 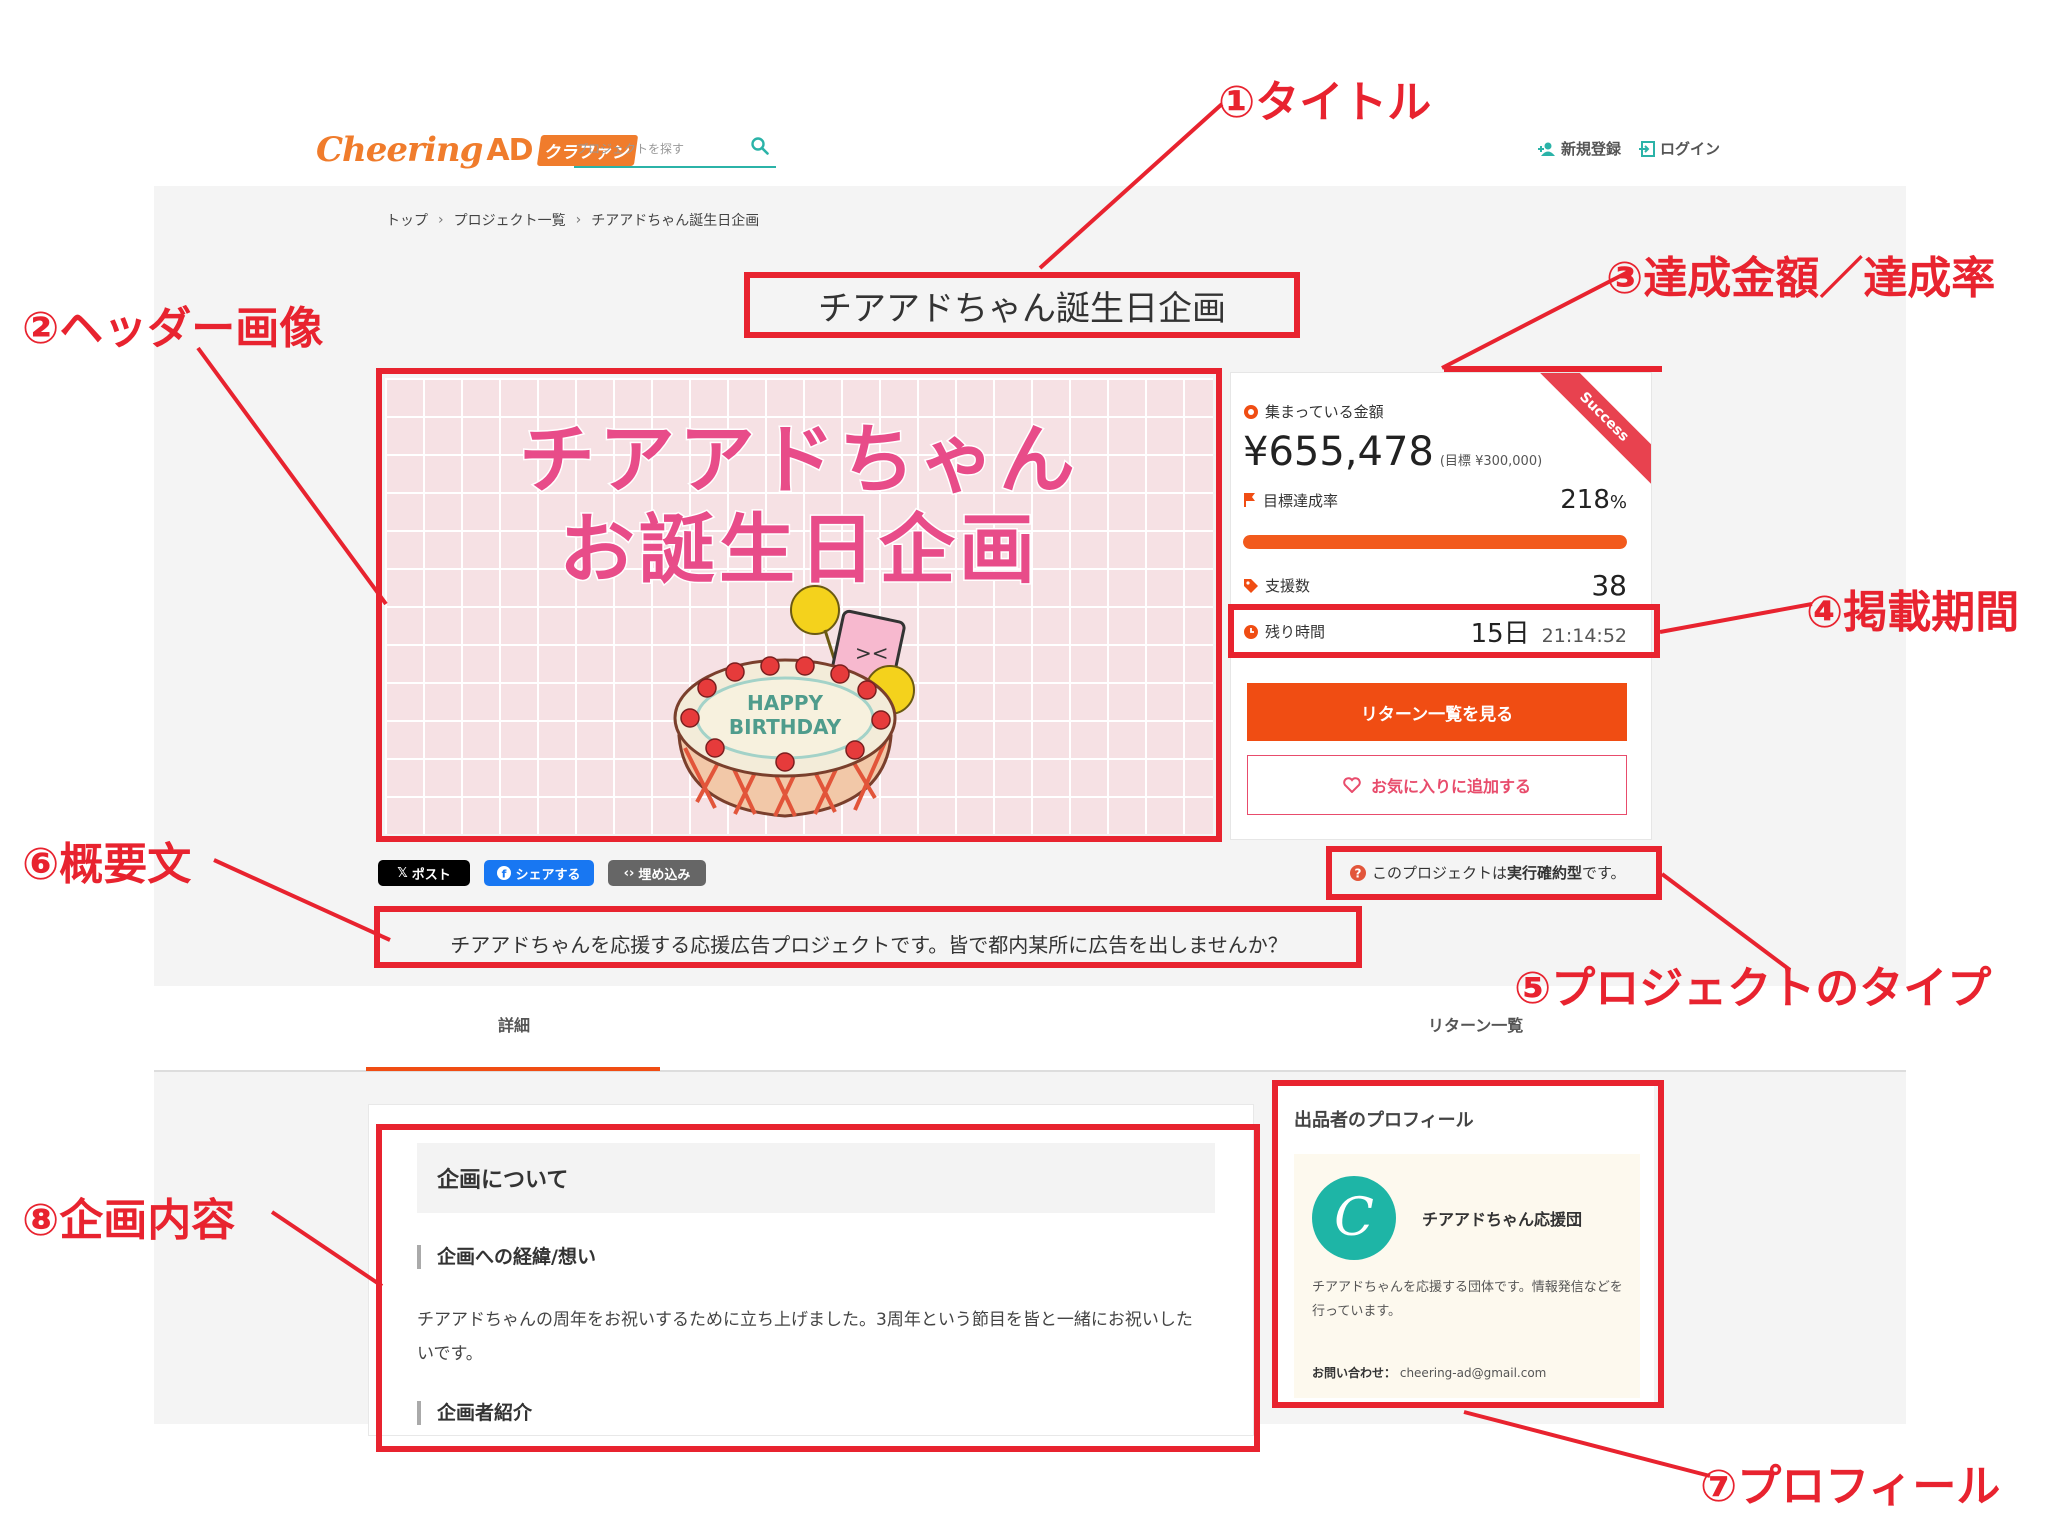 I want to click on rate-label-row: 目標達成率, so click(x=1290, y=500).